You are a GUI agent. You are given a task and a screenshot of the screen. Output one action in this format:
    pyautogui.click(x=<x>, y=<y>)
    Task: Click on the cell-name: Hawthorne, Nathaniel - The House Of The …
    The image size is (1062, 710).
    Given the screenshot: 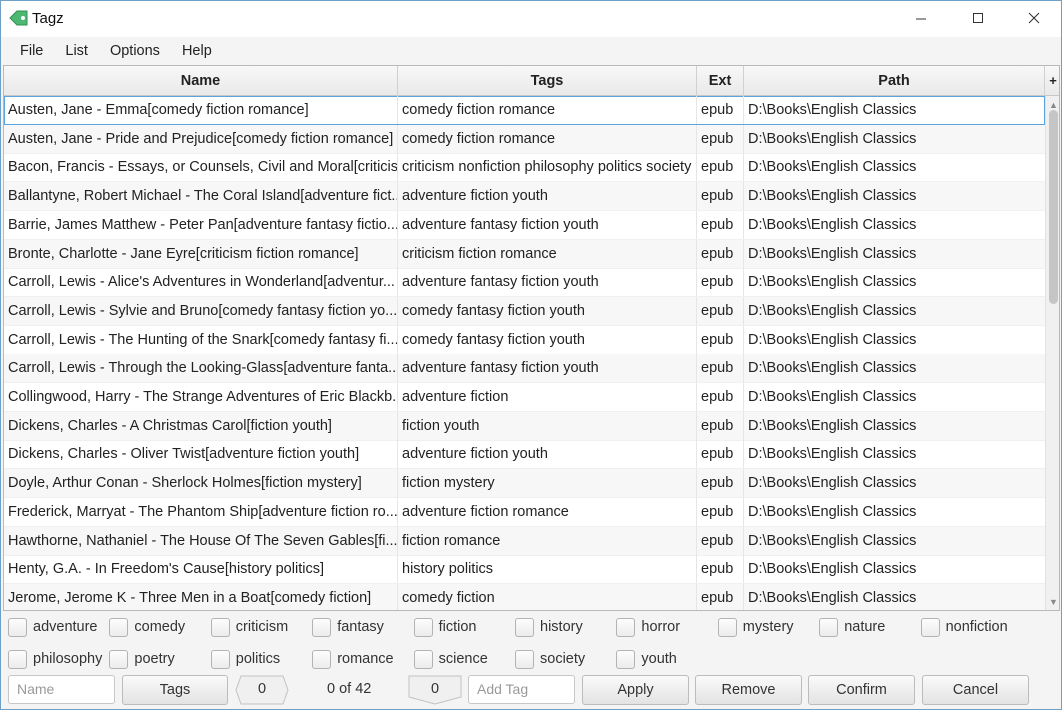 What is the action you would take?
    pyautogui.click(x=201, y=540)
    